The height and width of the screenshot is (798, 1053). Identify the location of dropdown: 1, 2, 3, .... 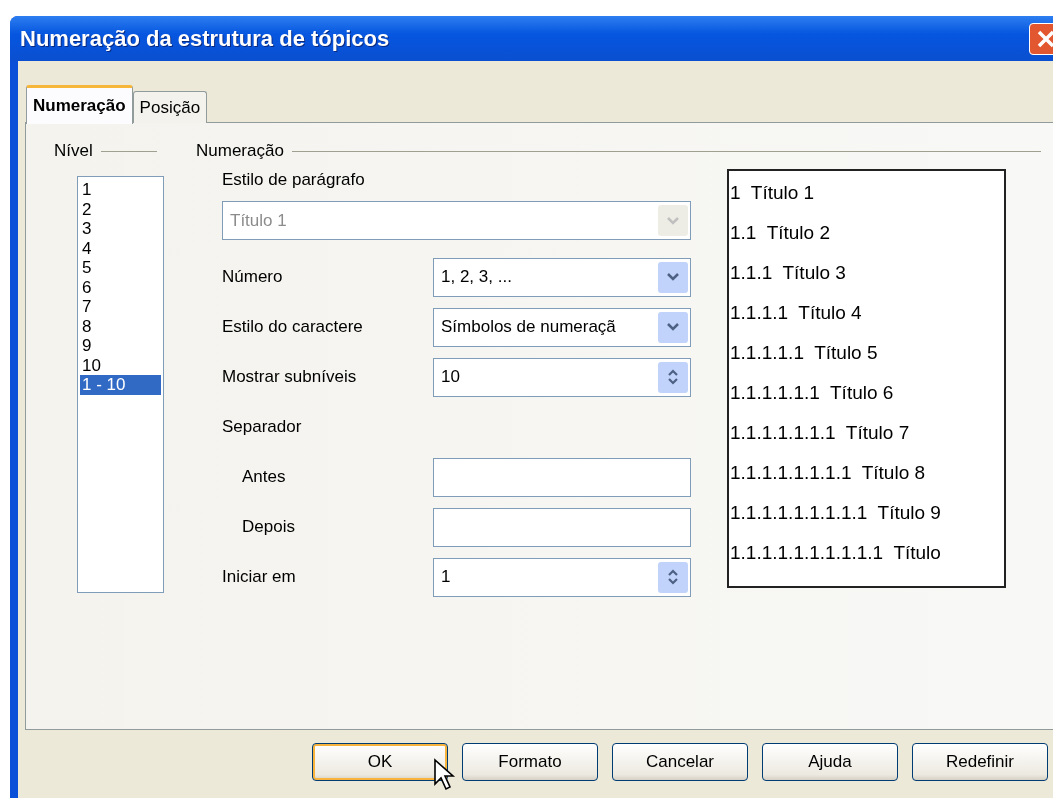
(562, 277).